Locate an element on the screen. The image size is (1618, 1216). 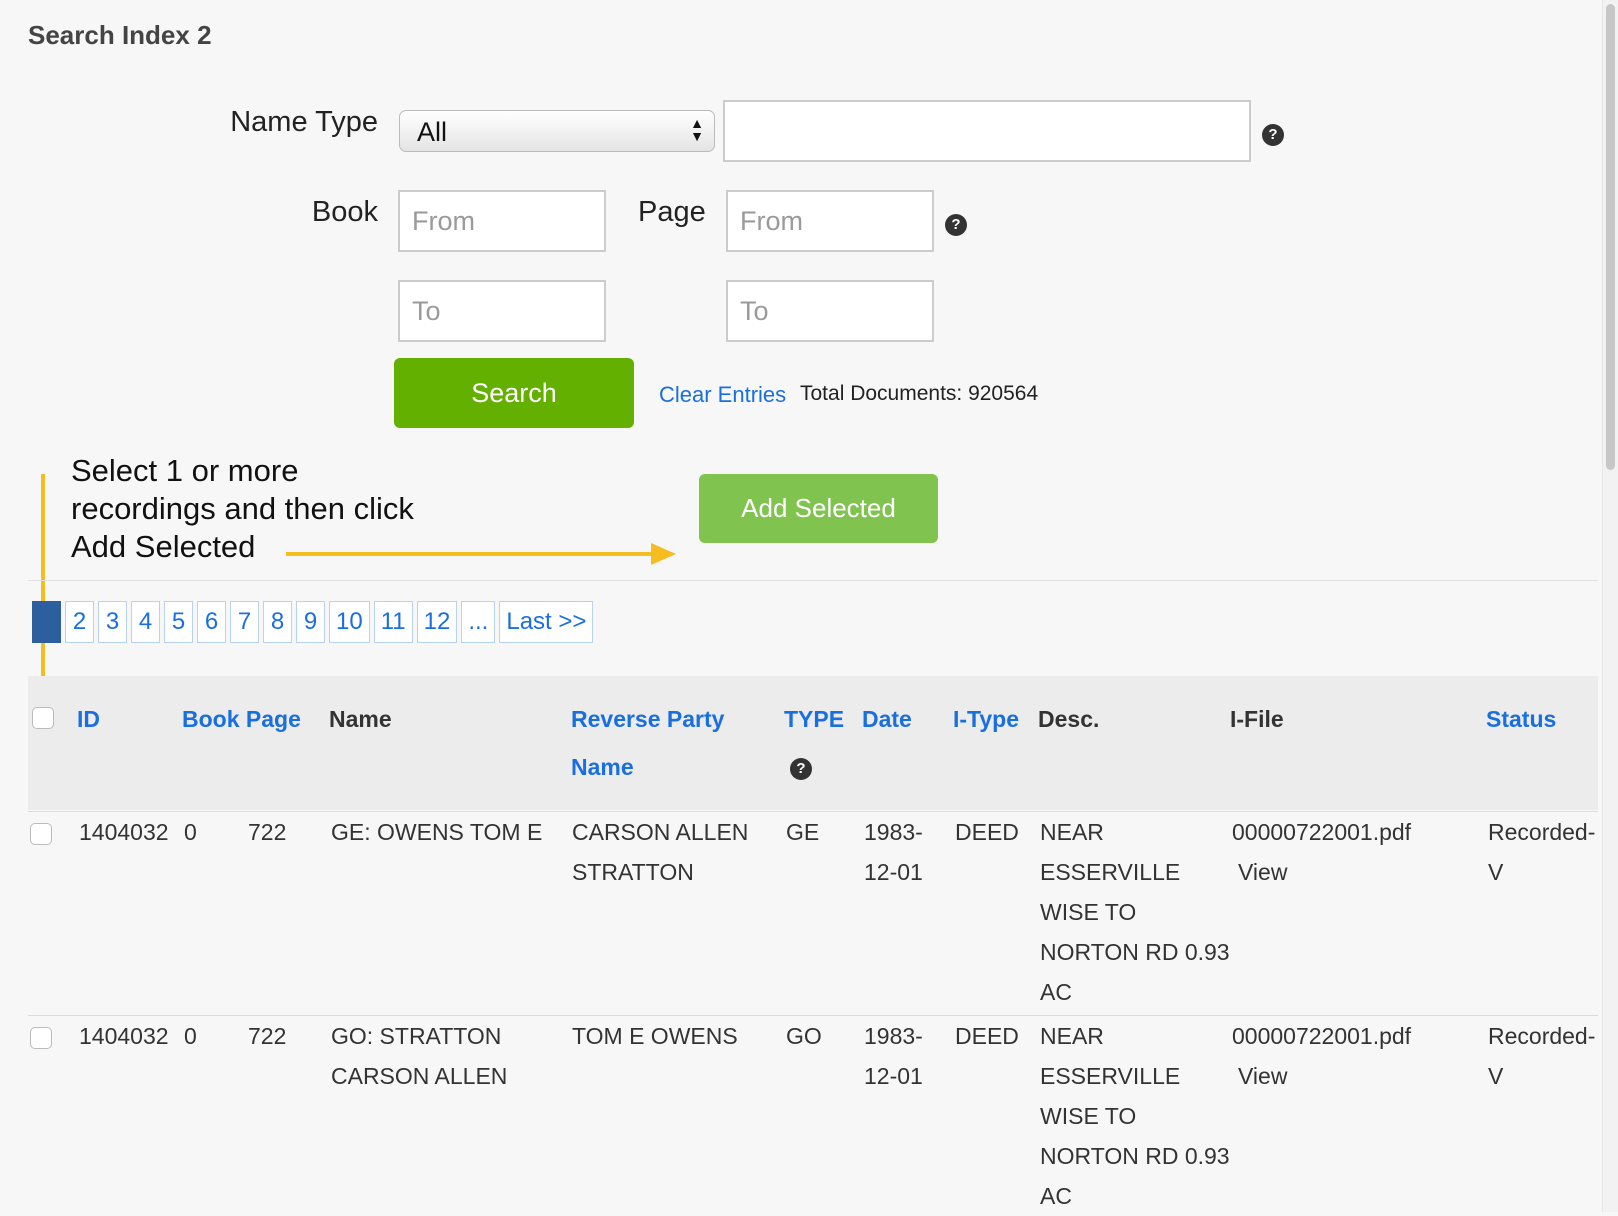
page-3-link: 3 is located at coordinates (112, 622).